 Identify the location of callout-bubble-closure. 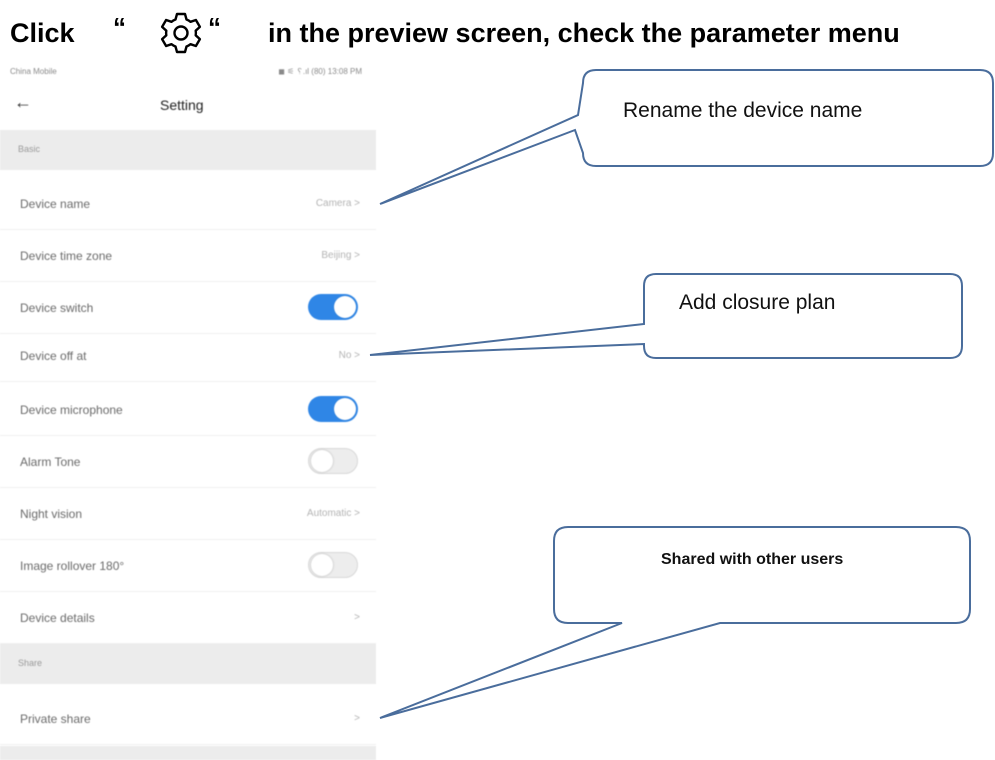
(666, 316).